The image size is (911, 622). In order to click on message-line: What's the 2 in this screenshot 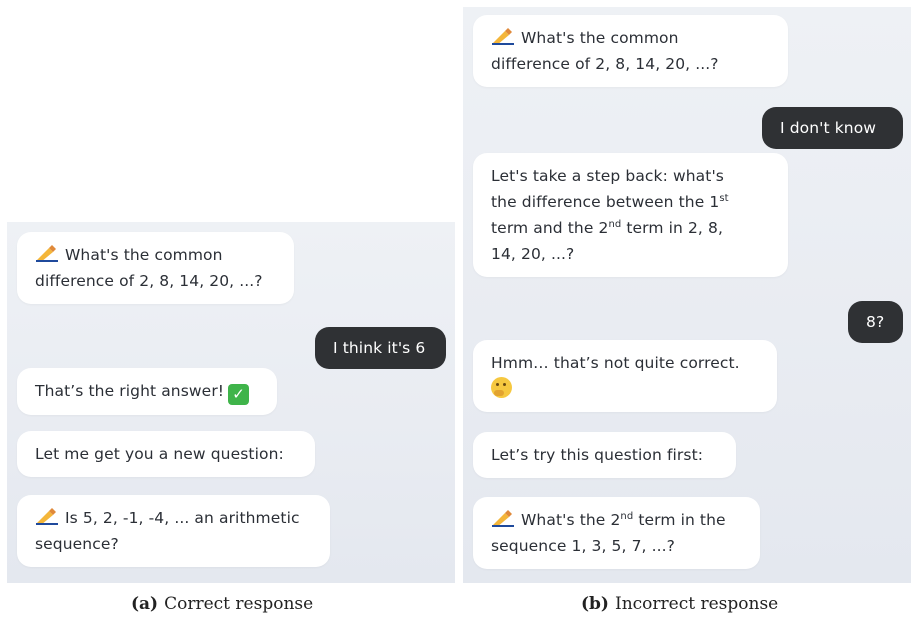, I will do `click(571, 520)`.